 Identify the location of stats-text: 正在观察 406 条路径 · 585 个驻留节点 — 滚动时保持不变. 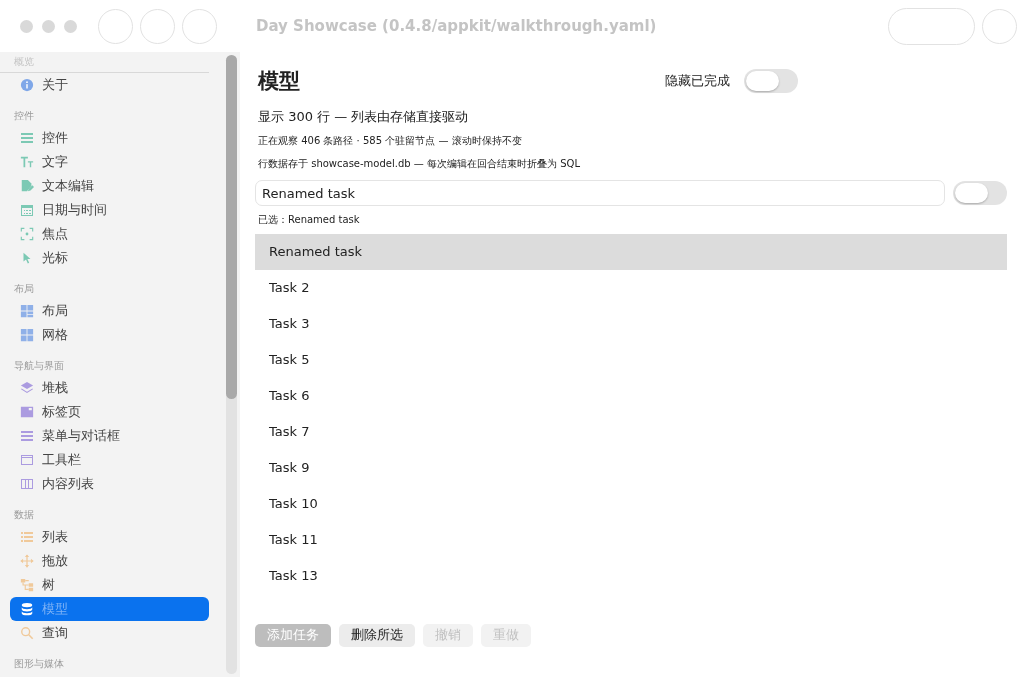
(390, 141).